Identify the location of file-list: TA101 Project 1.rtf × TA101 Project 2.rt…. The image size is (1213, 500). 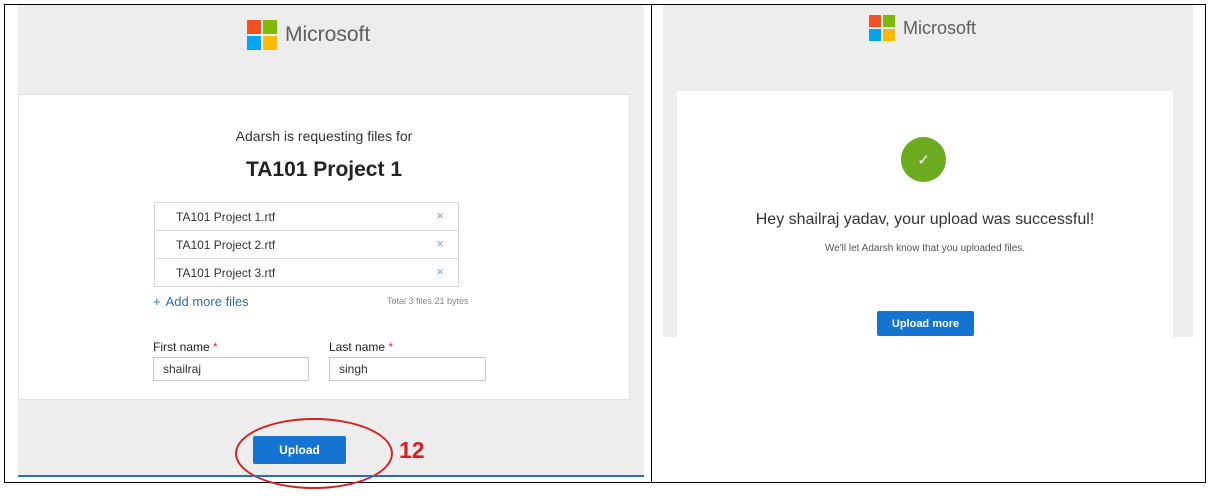
(306, 244).